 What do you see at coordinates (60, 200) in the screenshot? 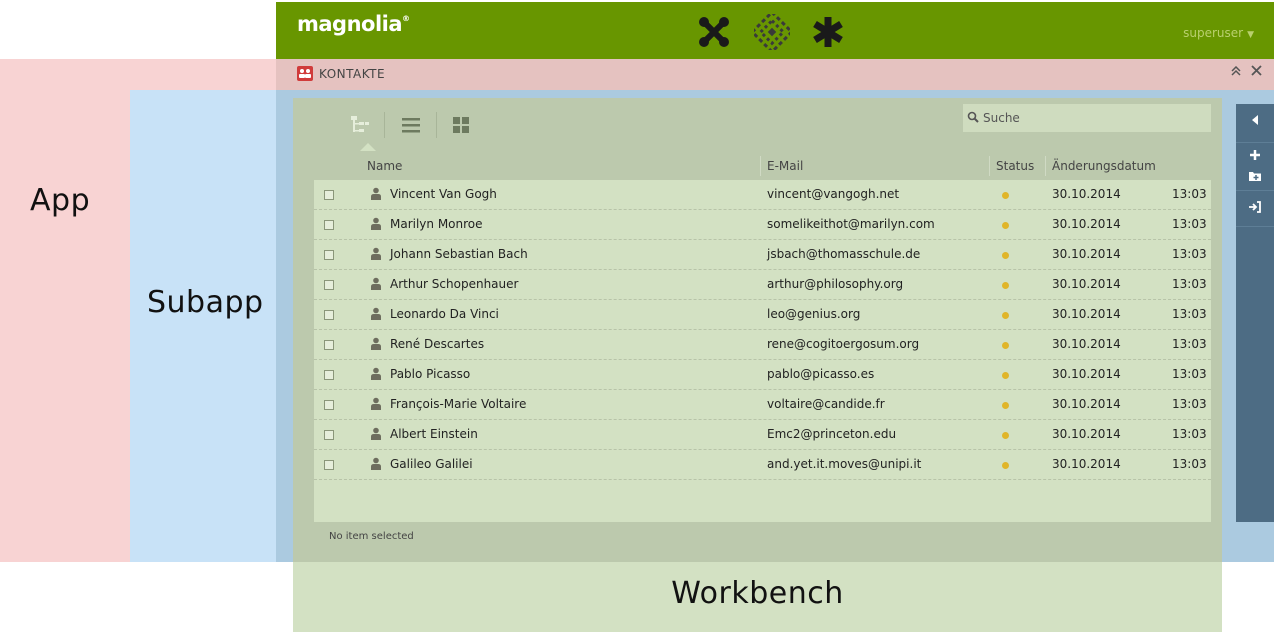
I see `app-label: App` at bounding box center [60, 200].